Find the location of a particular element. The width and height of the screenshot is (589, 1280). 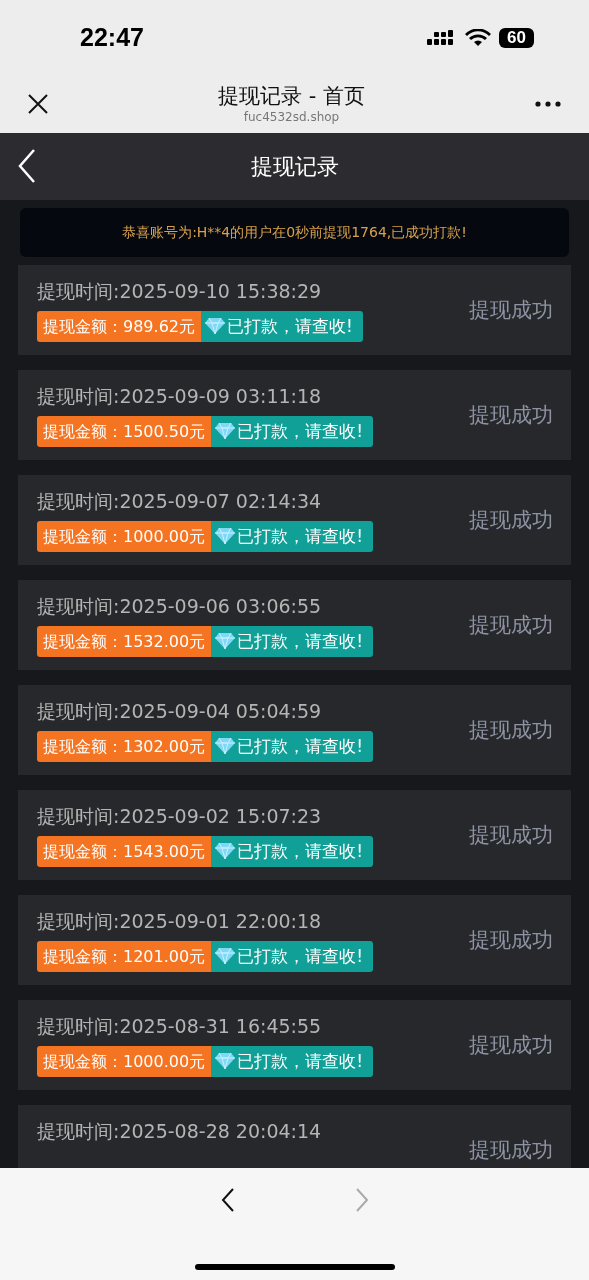

battery-icon: 60 is located at coordinates (516, 37).